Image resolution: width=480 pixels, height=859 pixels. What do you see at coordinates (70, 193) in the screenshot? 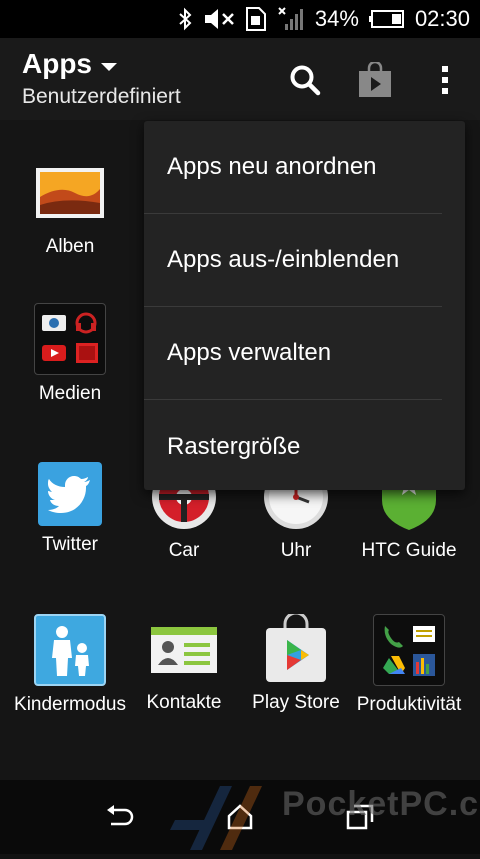
I see `gallery-icon` at bounding box center [70, 193].